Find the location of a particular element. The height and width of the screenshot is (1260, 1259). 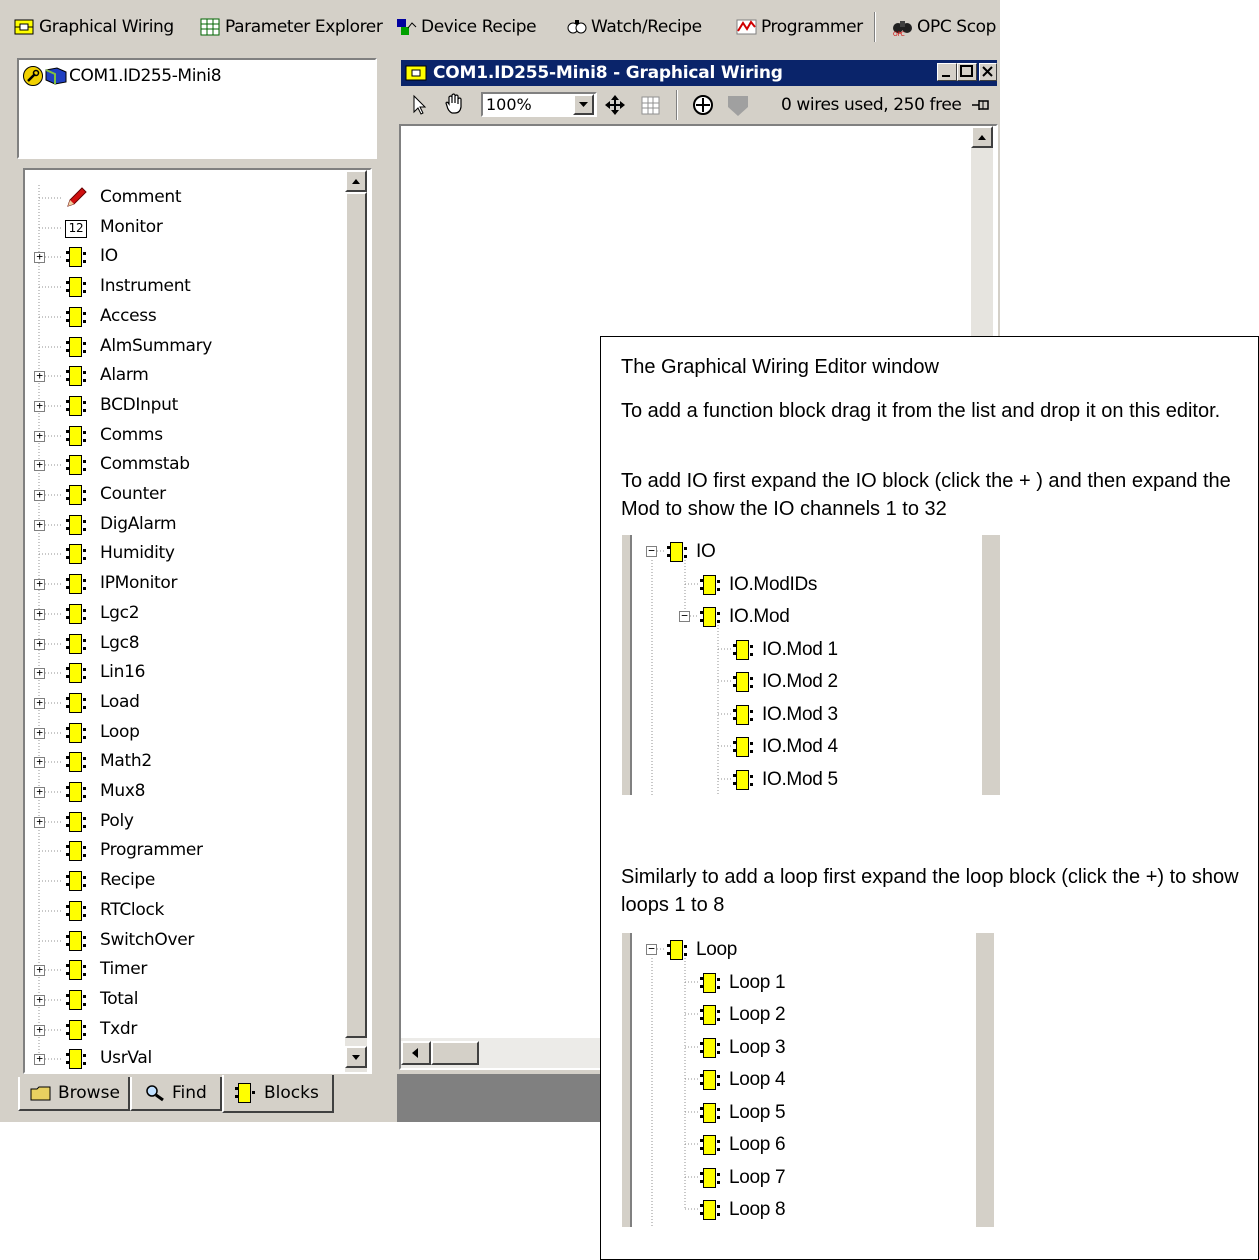

block-item-recipe: Recipe is located at coordinates (175, 881).